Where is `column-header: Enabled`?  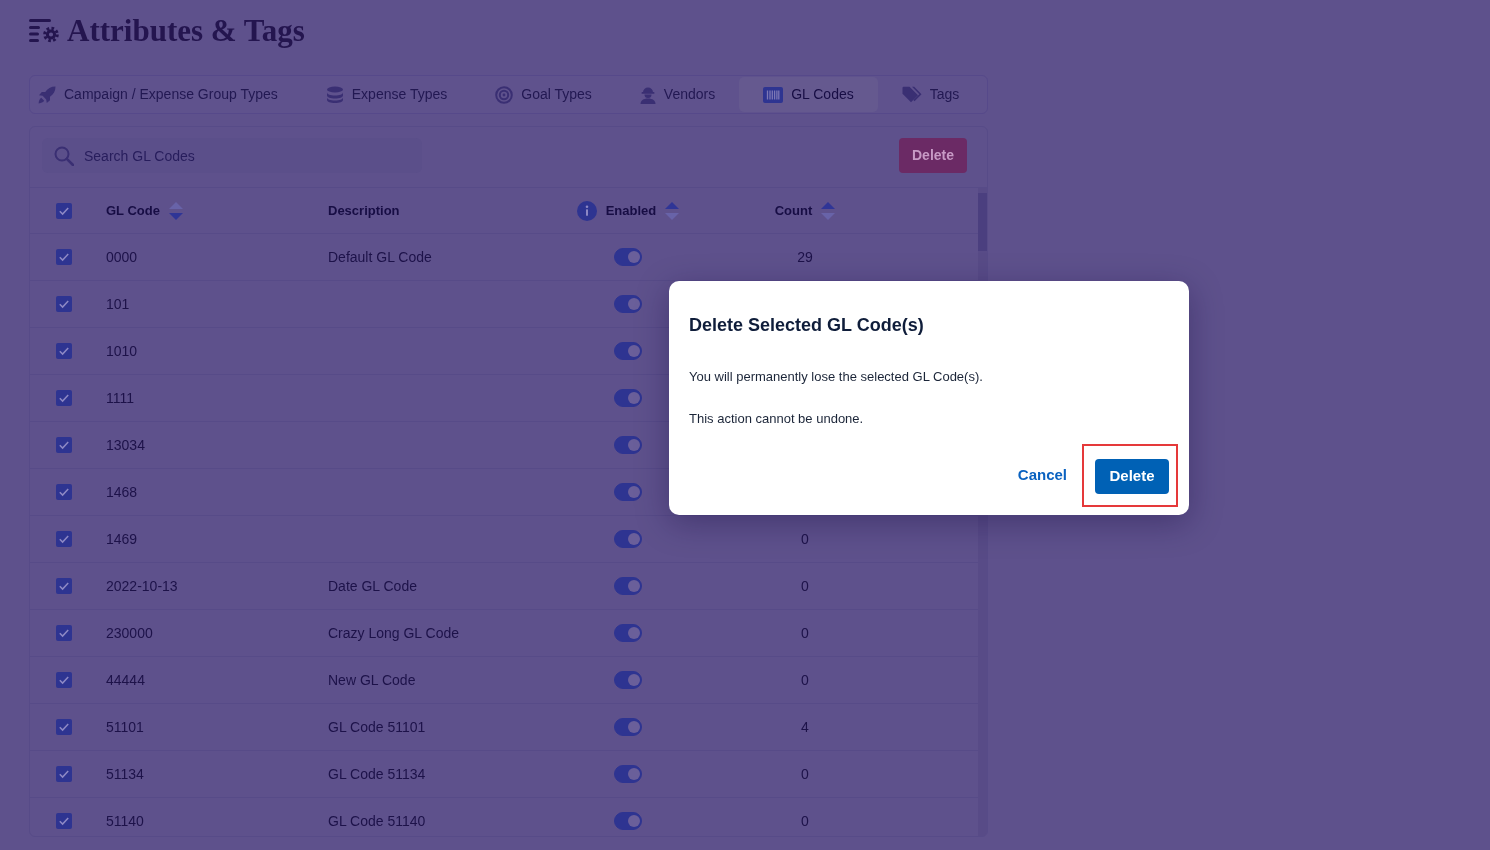
column-header: Enabled is located at coordinates (631, 210).